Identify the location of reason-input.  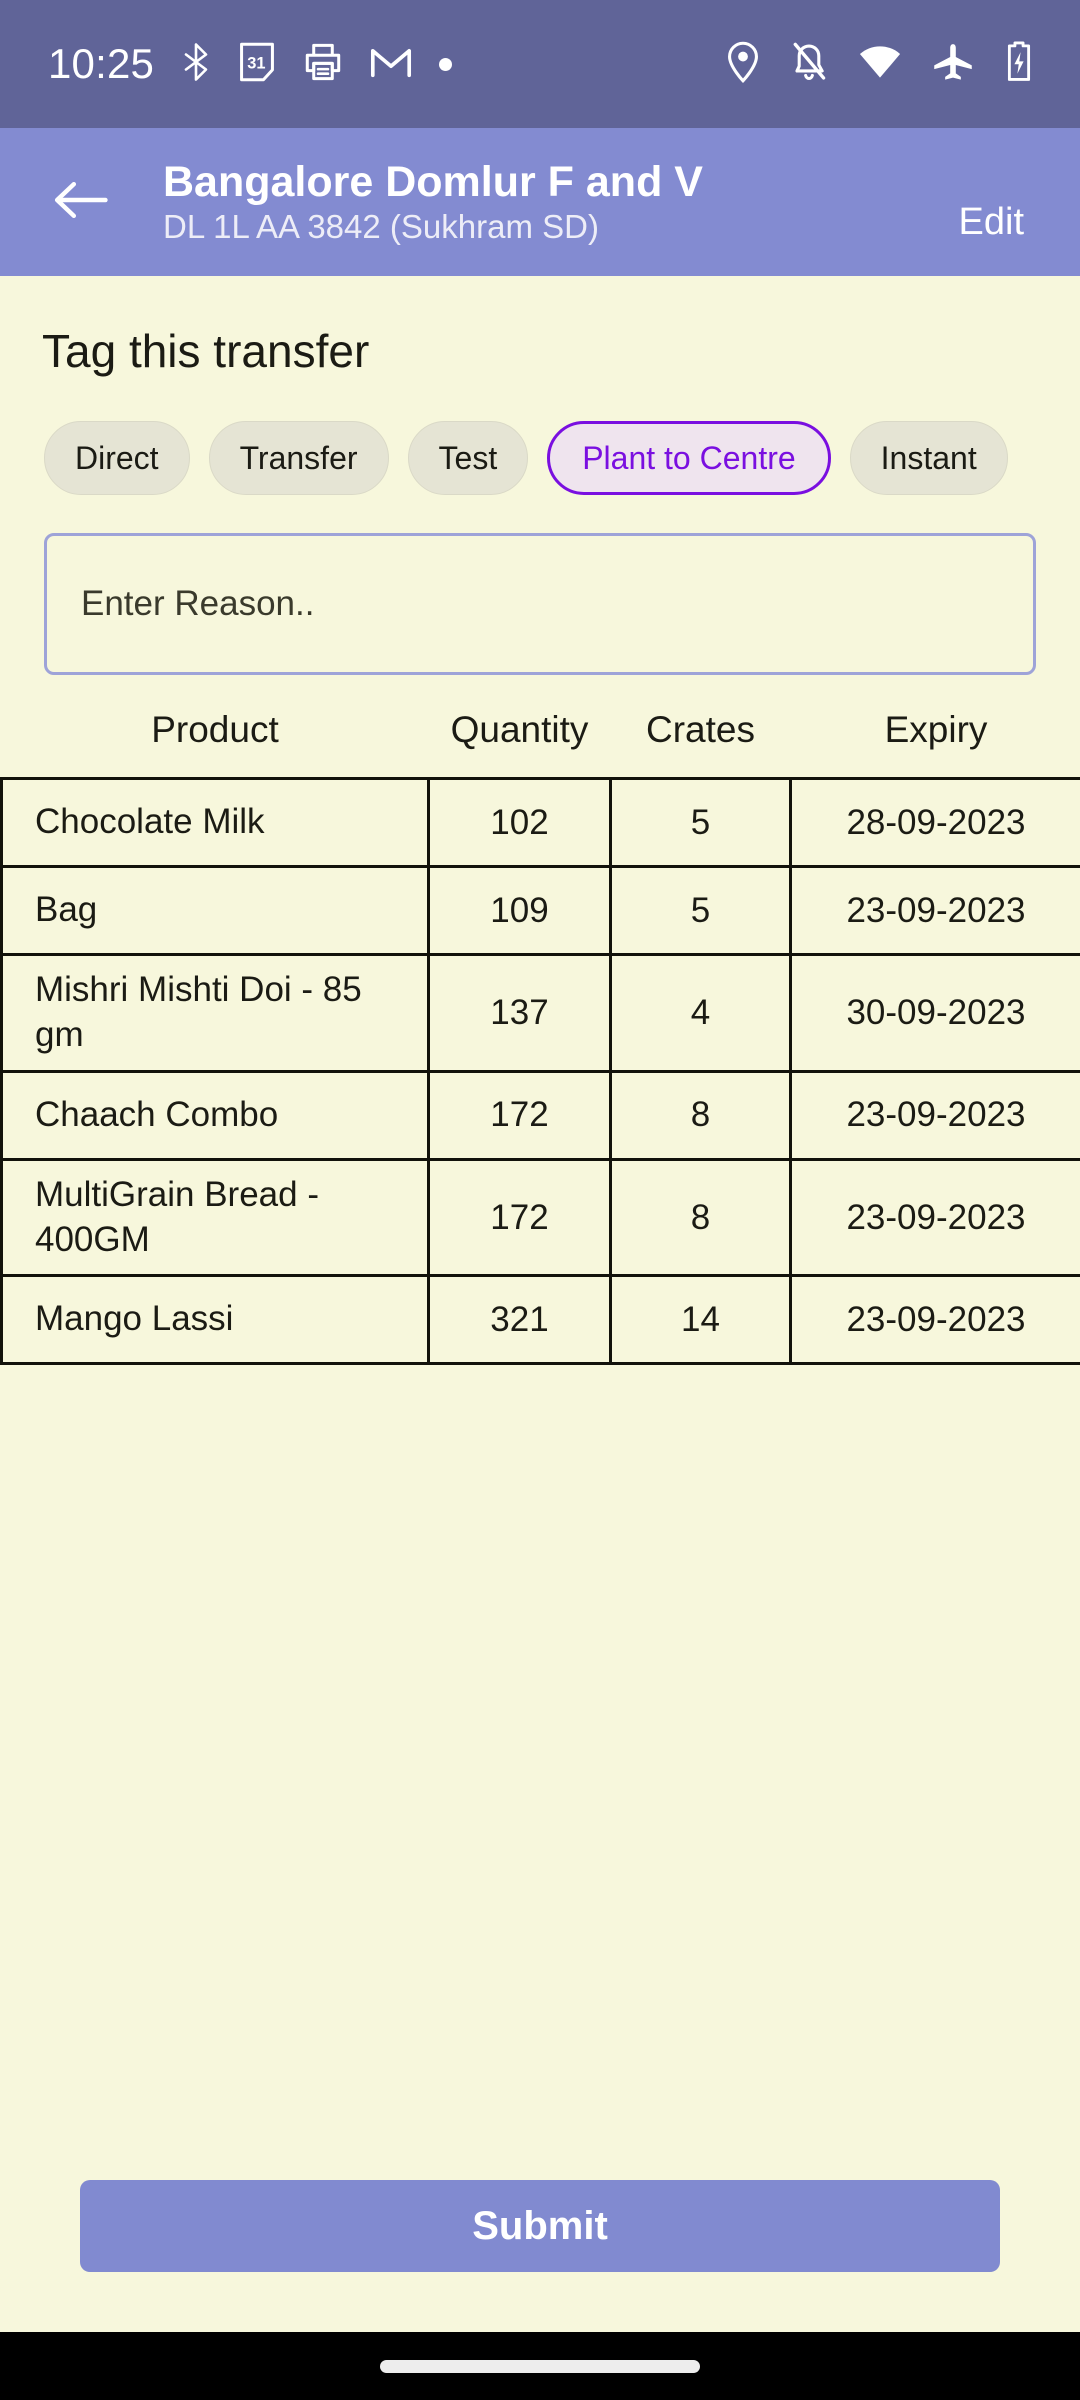
(540, 604).